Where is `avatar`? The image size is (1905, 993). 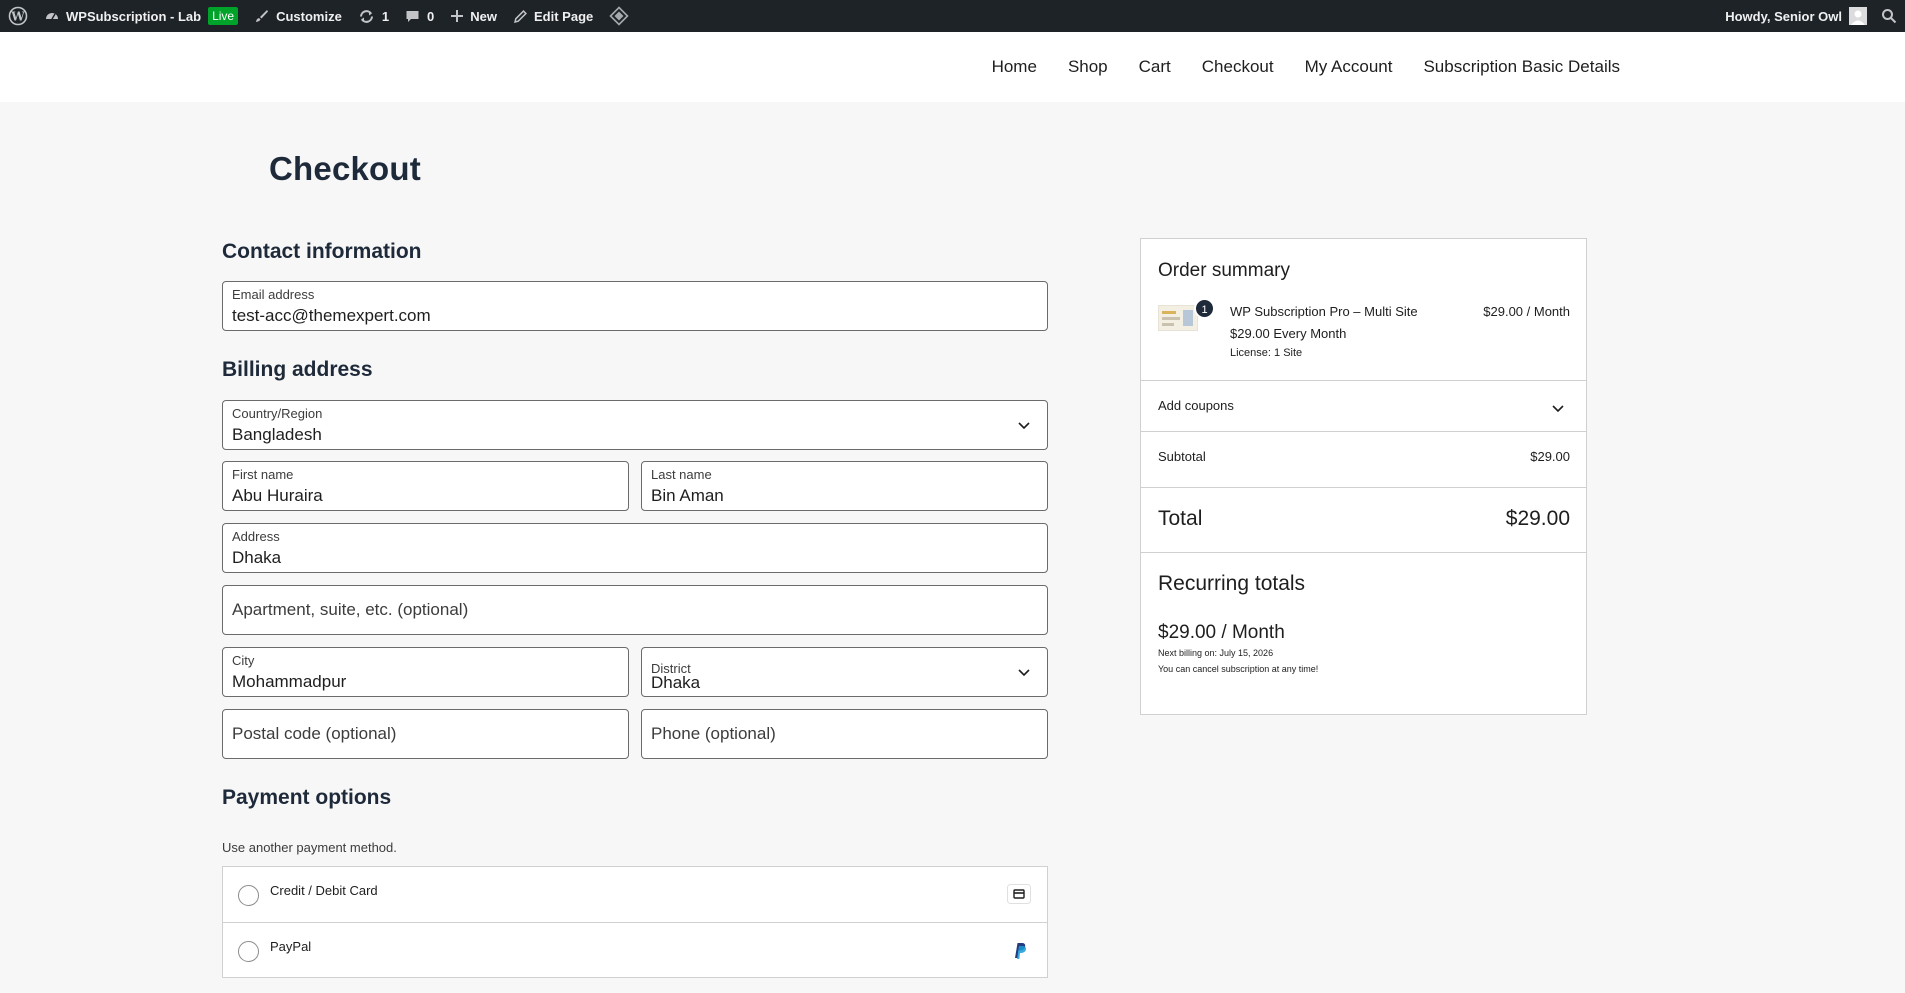 avatar is located at coordinates (1858, 16).